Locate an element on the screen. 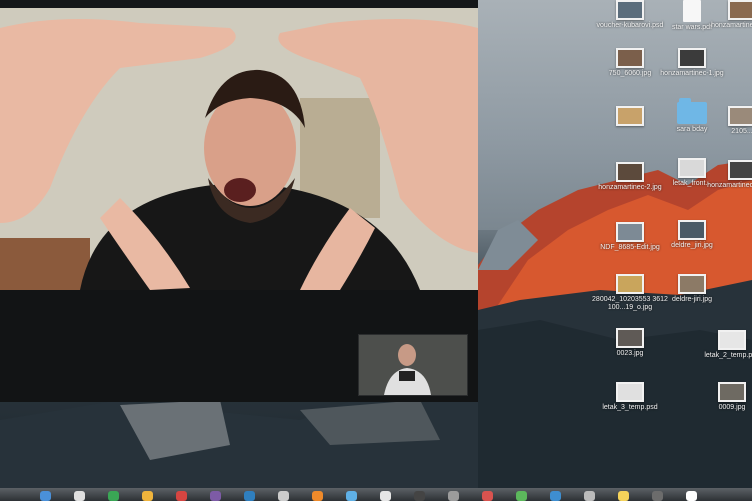  desktop-file-label: letak_3_temp.psd is located at coordinates (630, 407).